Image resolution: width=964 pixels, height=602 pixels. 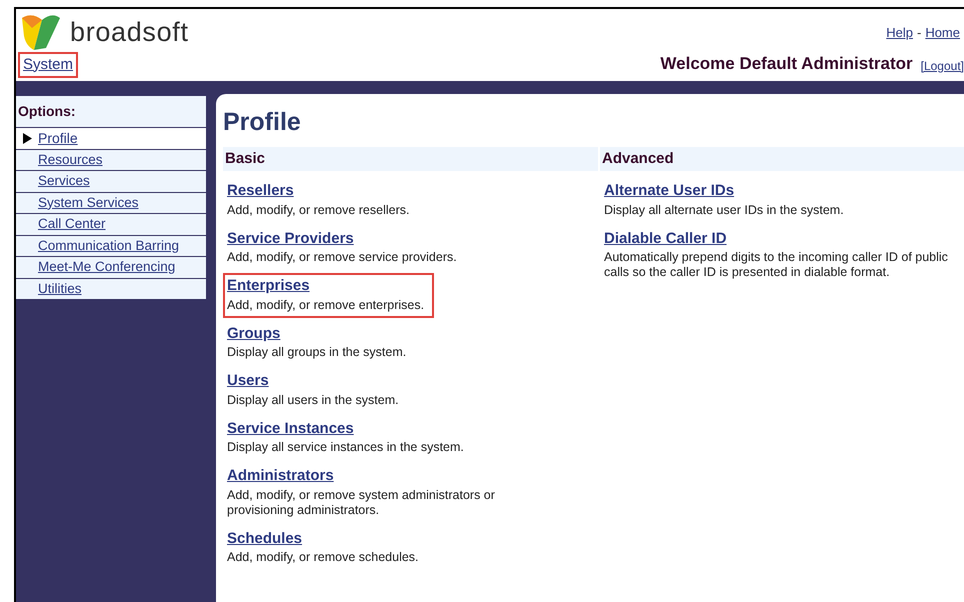 I want to click on entry-link: Administrators, so click(x=382, y=476).